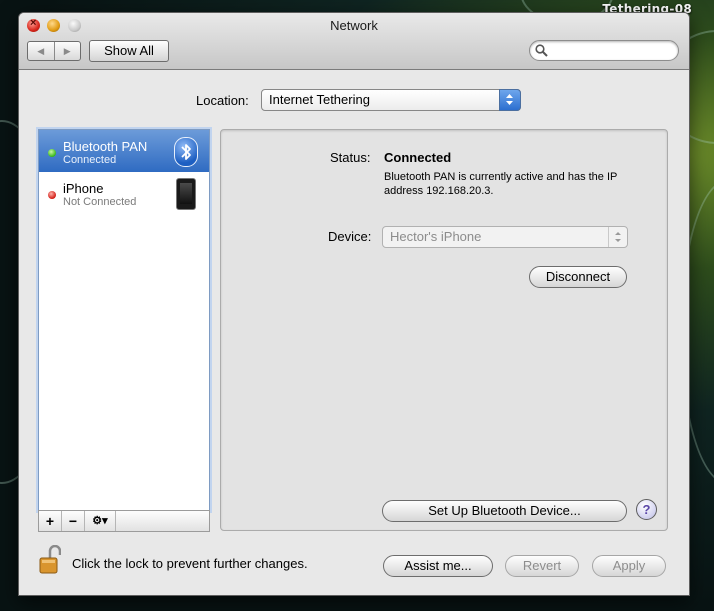 The image size is (714, 611). What do you see at coordinates (73, 521) in the screenshot?
I see `remove-service-button: −` at bounding box center [73, 521].